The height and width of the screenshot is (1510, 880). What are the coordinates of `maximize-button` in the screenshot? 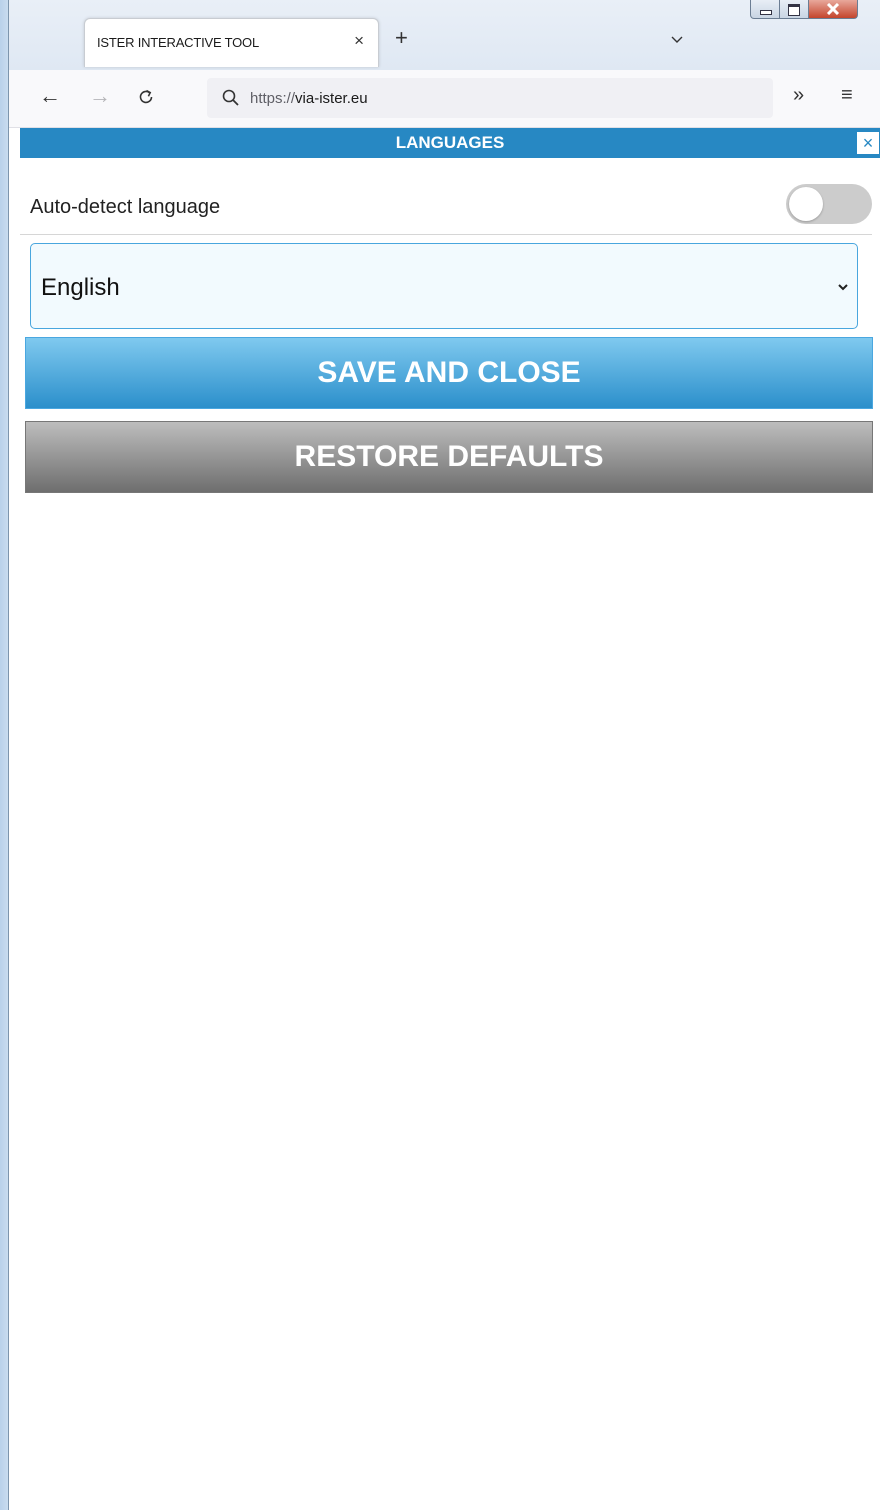 It's located at (794, 9).